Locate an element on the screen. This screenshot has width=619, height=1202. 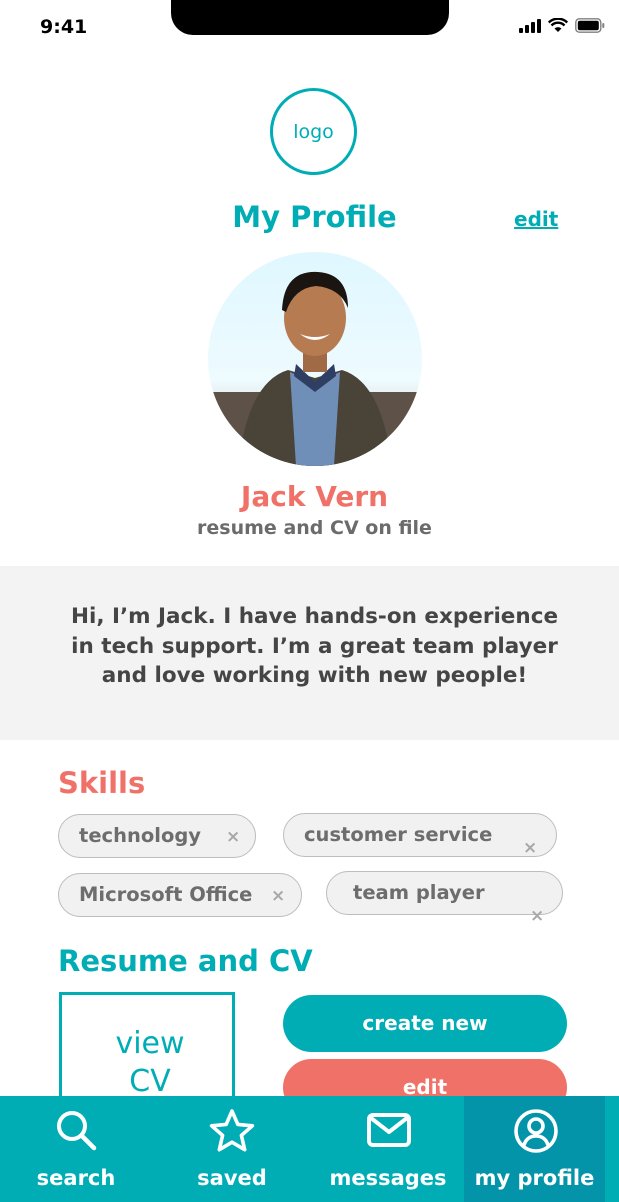
skill-chip-label: team player is located at coordinates (419, 892).